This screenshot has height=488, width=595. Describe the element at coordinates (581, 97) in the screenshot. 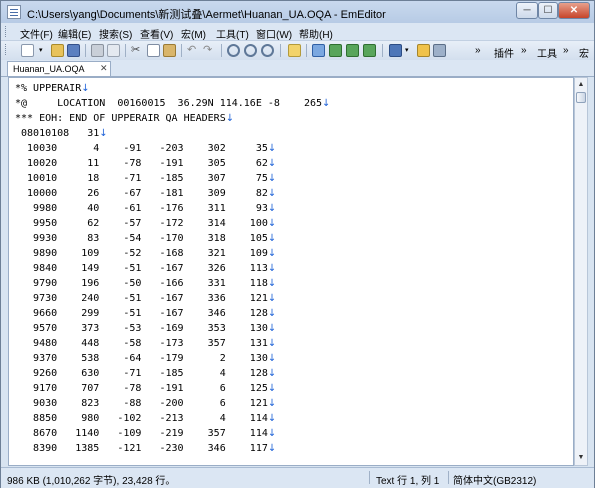

I see `scrollbar-thumb` at that location.